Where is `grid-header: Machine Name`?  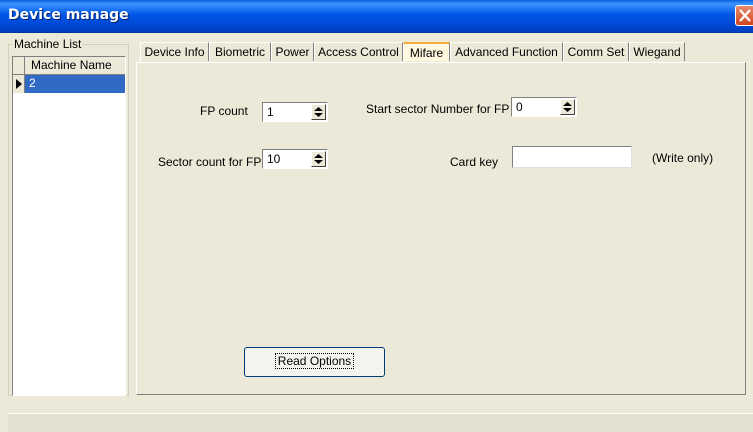 grid-header: Machine Name is located at coordinates (69, 66).